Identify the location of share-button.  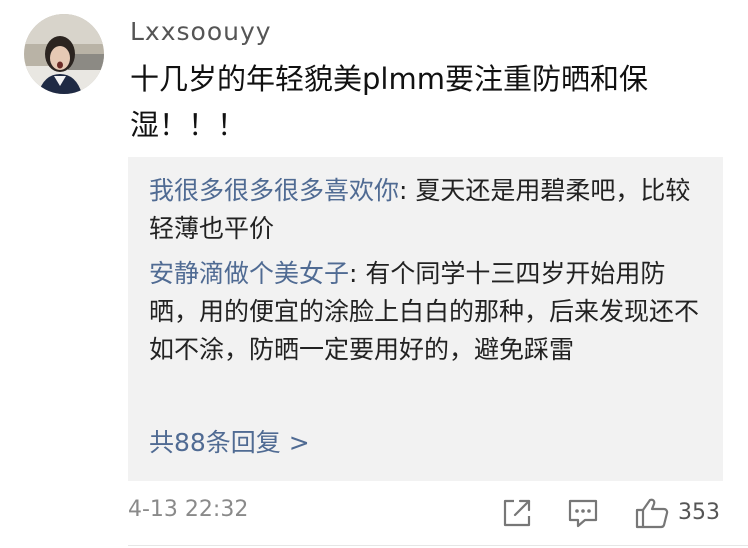
(517, 513).